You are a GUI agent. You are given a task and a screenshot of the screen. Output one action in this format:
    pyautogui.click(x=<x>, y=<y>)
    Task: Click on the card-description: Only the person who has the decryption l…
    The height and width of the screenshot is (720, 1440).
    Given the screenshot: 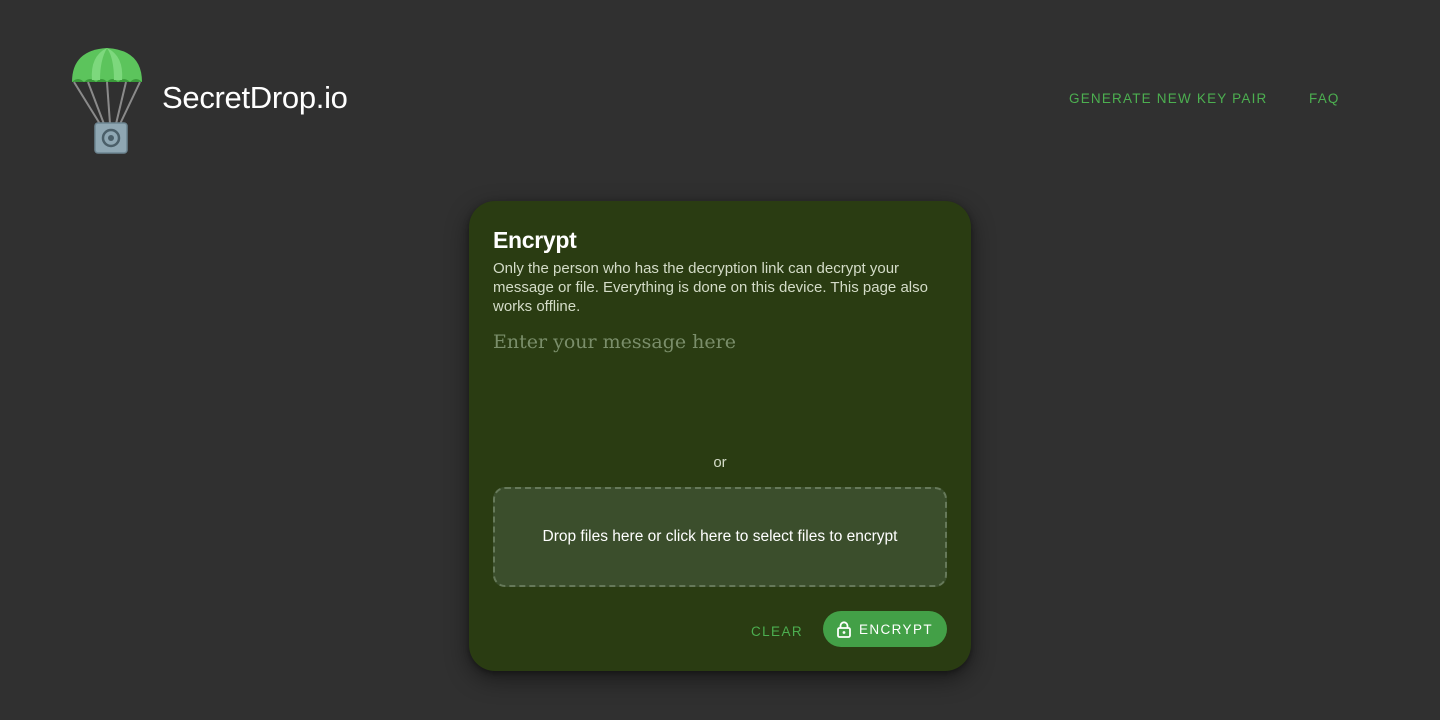 What is the action you would take?
    pyautogui.click(x=710, y=287)
    